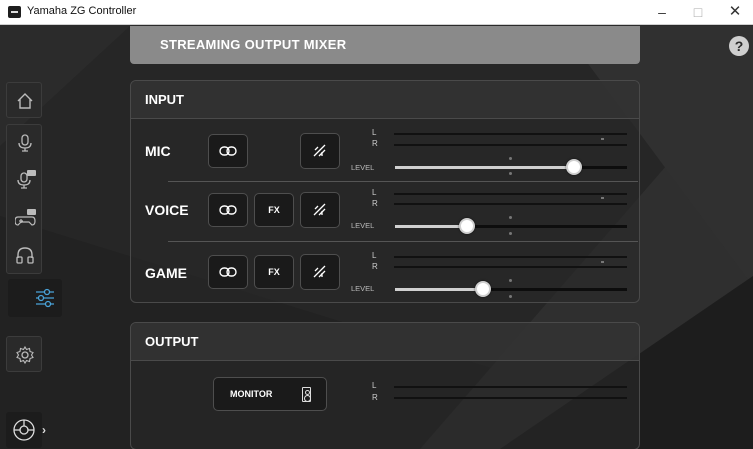 This screenshot has height=449, width=753. What do you see at coordinates (385, 100) in the screenshot?
I see `input-panel-header: INPUT` at bounding box center [385, 100].